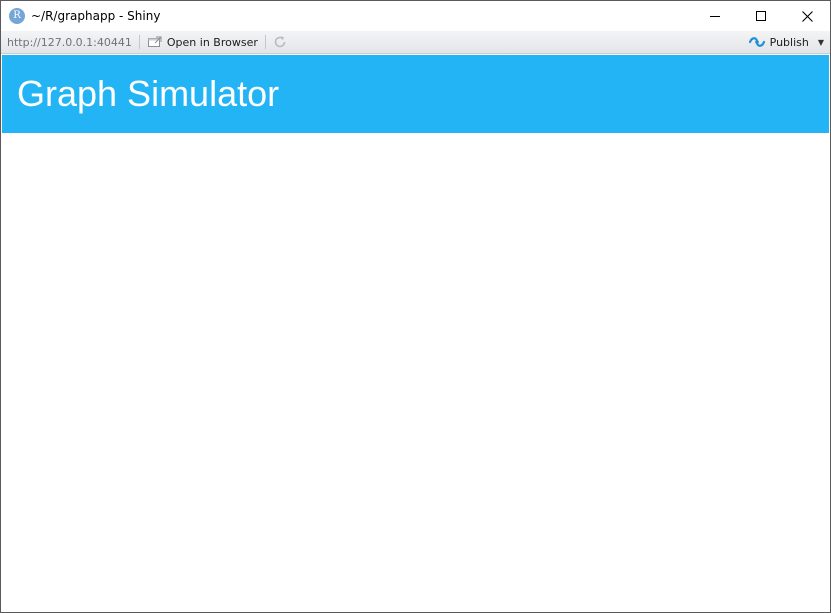 Image resolution: width=831 pixels, height=613 pixels. I want to click on window-controls, so click(761, 16).